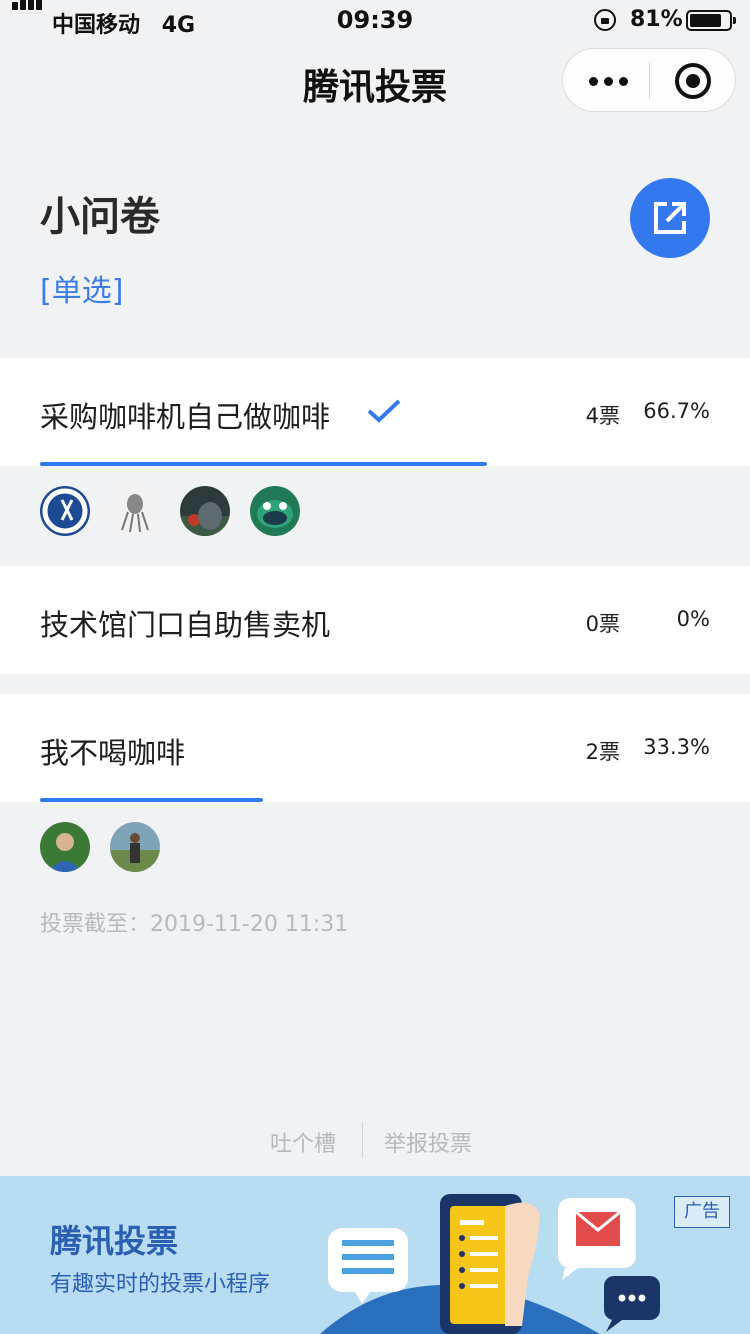 The image size is (750, 1334). Describe the element at coordinates (362, 1140) in the screenshot. I see `footer-divider` at that location.